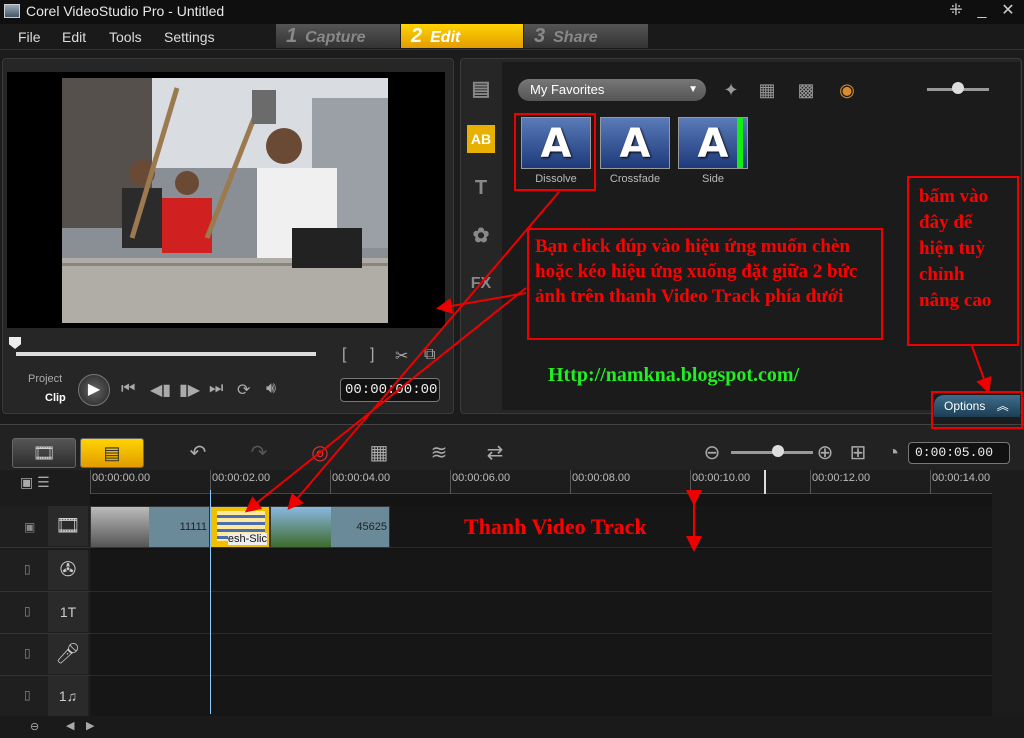  I want to click on arrow-to-transition, so click(385, 400).